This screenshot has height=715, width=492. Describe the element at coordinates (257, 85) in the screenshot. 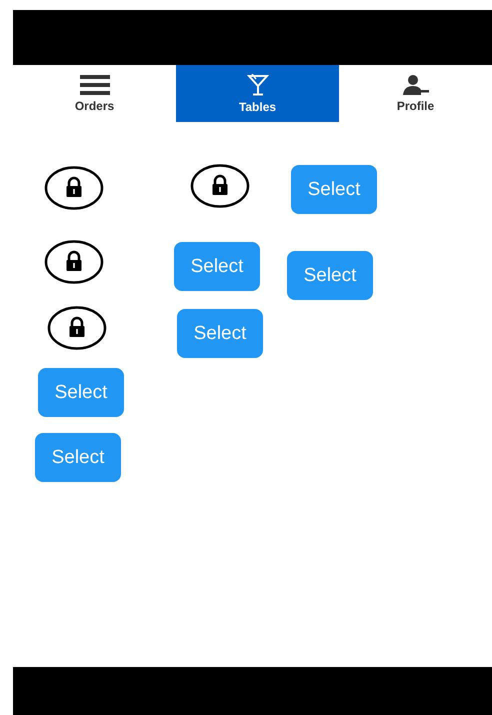

I see `cocktail-glass-icon` at that location.